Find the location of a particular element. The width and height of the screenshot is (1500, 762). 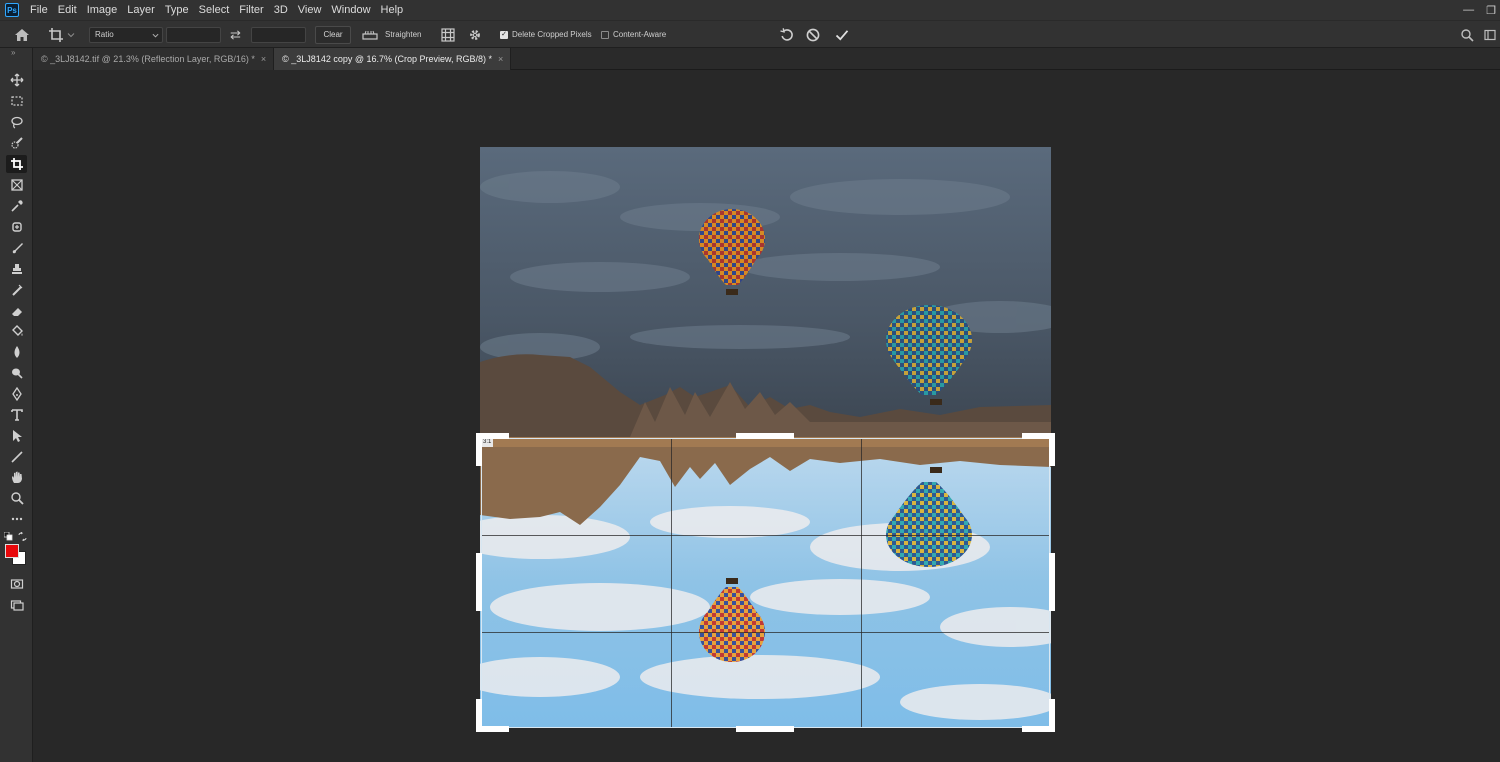

default-colors-icon is located at coordinates (8, 536).